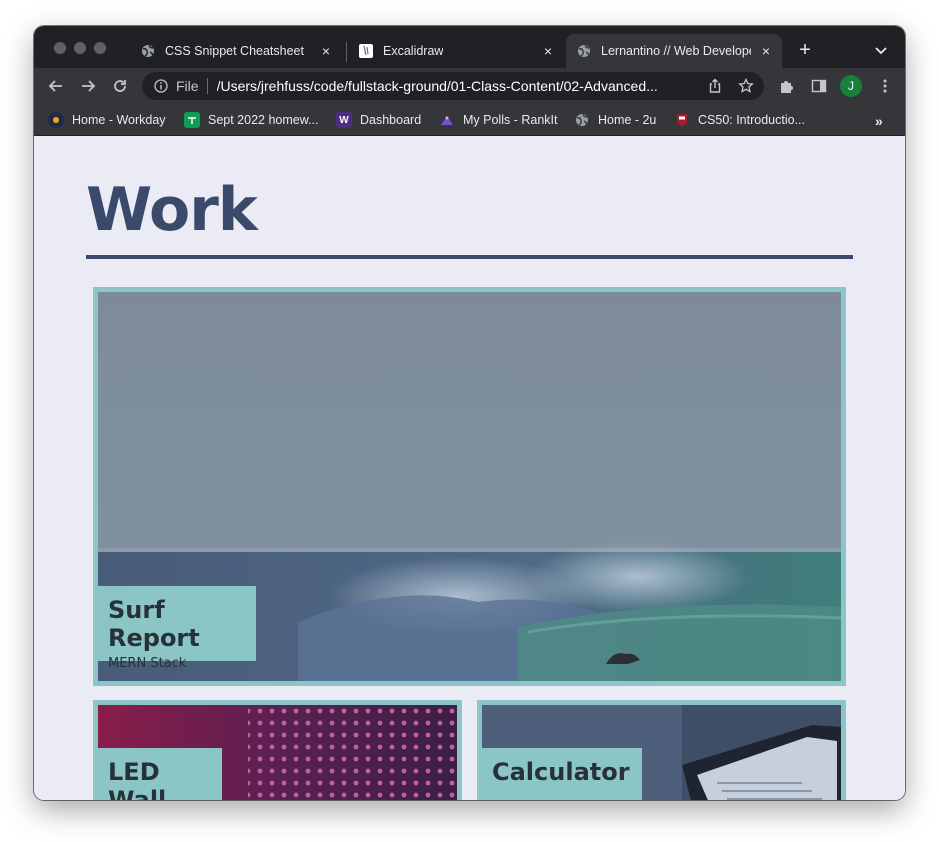 This screenshot has width=939, height=842. I want to click on workday-icon, so click(56, 120).